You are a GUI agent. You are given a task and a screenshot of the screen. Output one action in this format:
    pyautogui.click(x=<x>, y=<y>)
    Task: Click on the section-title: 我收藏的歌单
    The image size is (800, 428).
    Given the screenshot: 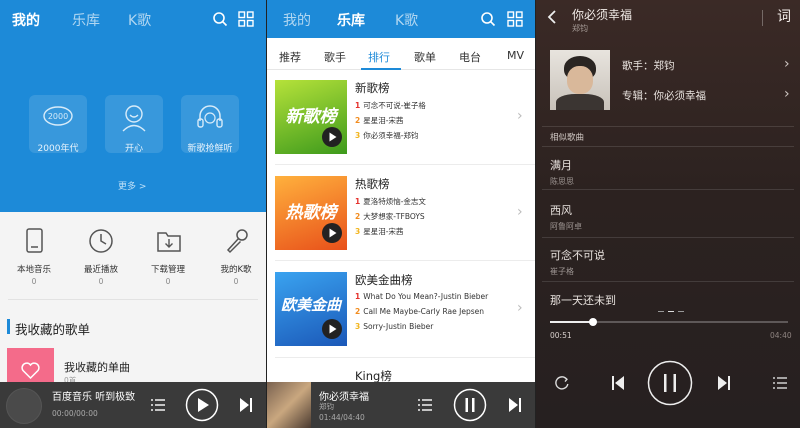 What is the action you would take?
    pyautogui.click(x=53, y=329)
    